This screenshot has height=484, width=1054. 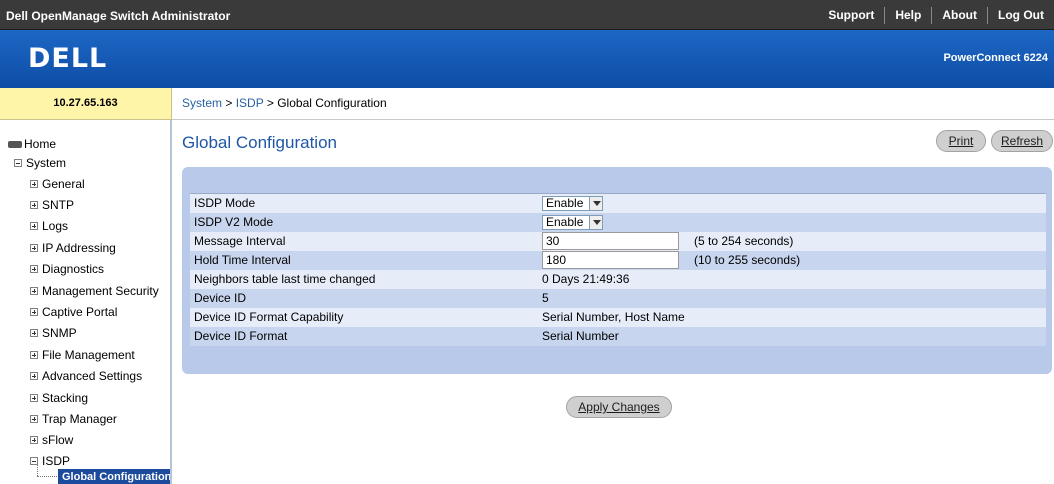 What do you see at coordinates (1022, 141) in the screenshot?
I see `refresh-button: Refresh` at bounding box center [1022, 141].